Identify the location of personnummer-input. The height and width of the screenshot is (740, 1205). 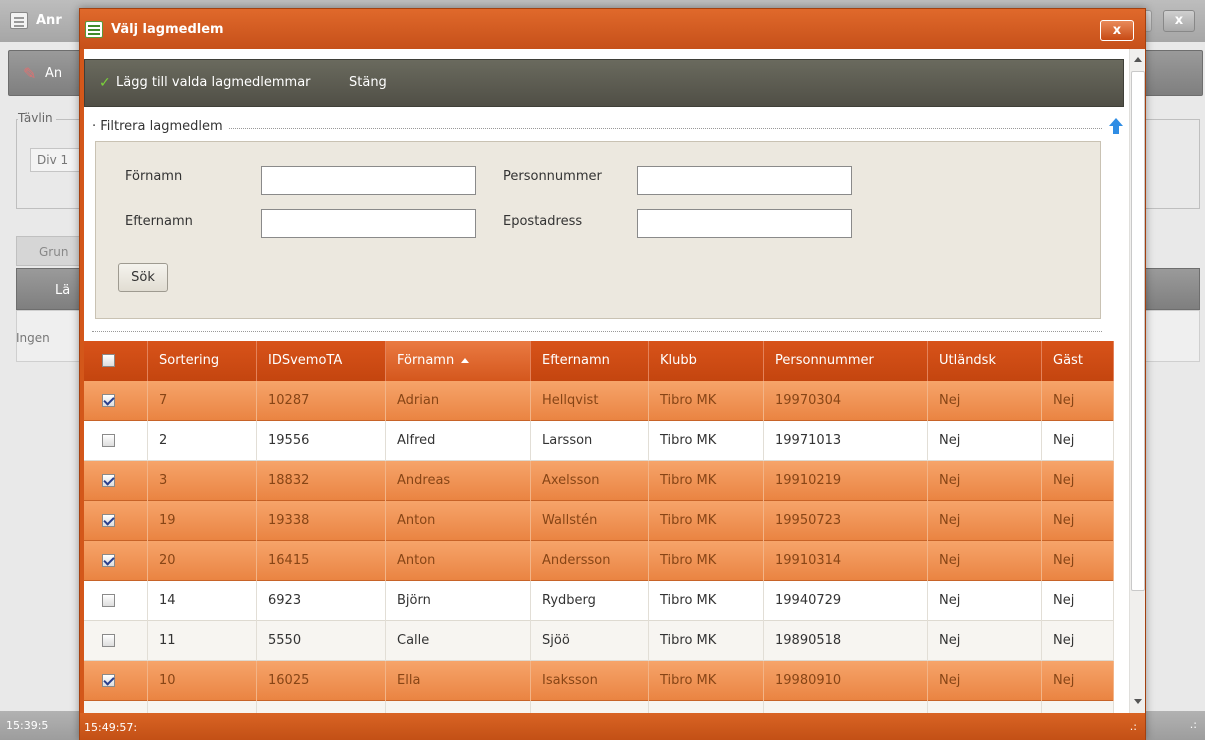
(744, 180).